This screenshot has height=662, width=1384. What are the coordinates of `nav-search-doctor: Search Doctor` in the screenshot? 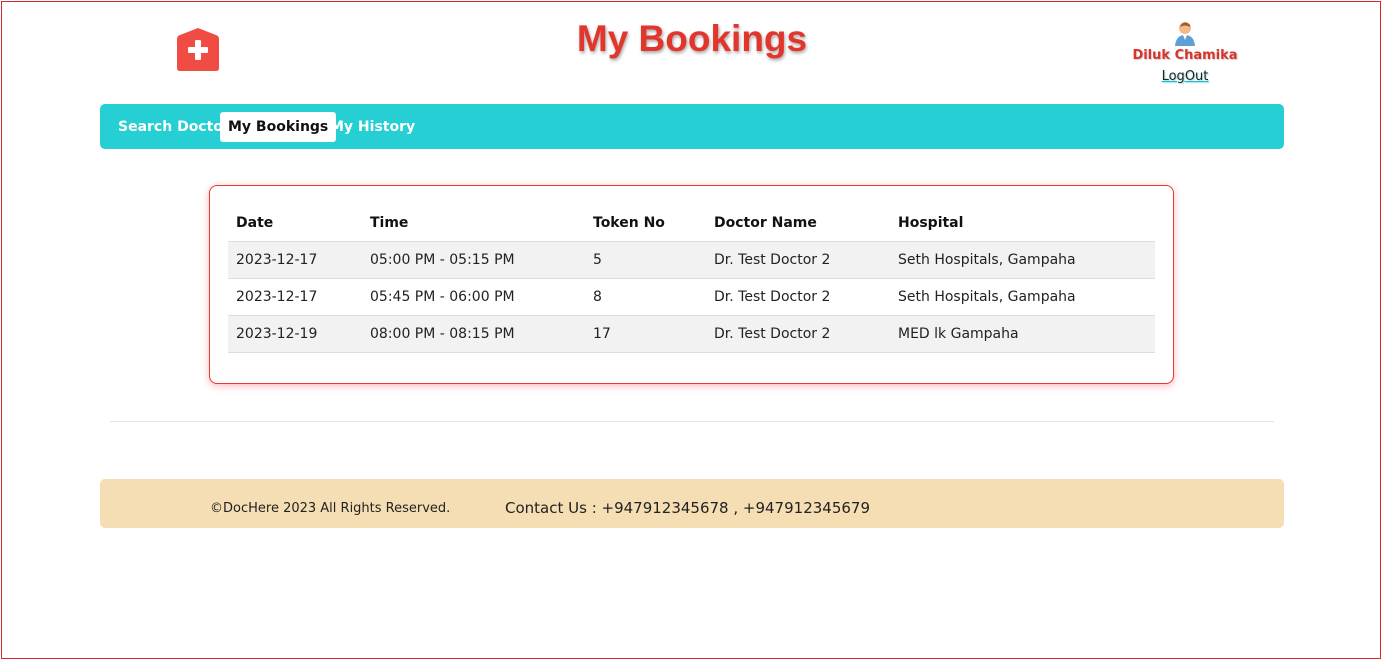 It's located at (174, 127).